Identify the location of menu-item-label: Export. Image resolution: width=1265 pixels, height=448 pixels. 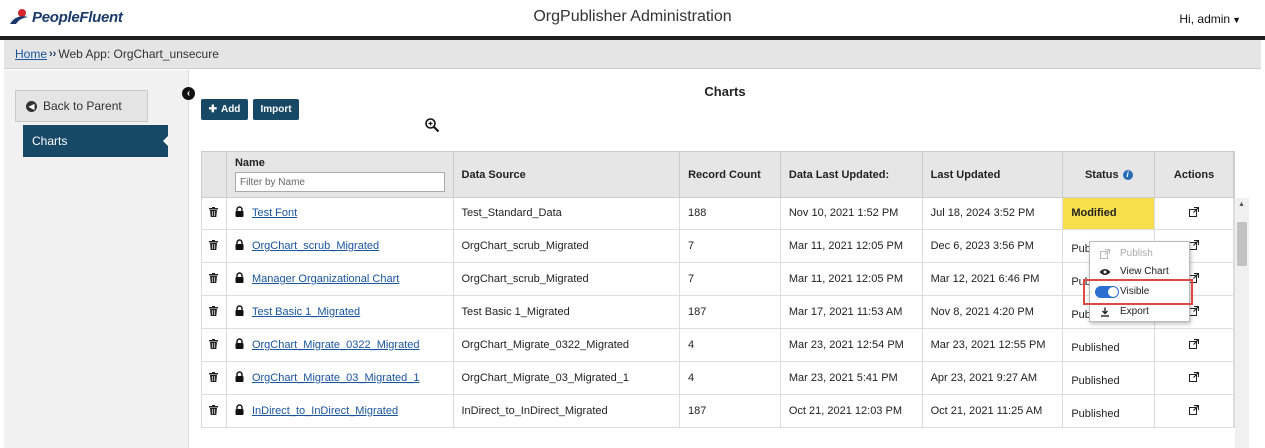
(1134, 311).